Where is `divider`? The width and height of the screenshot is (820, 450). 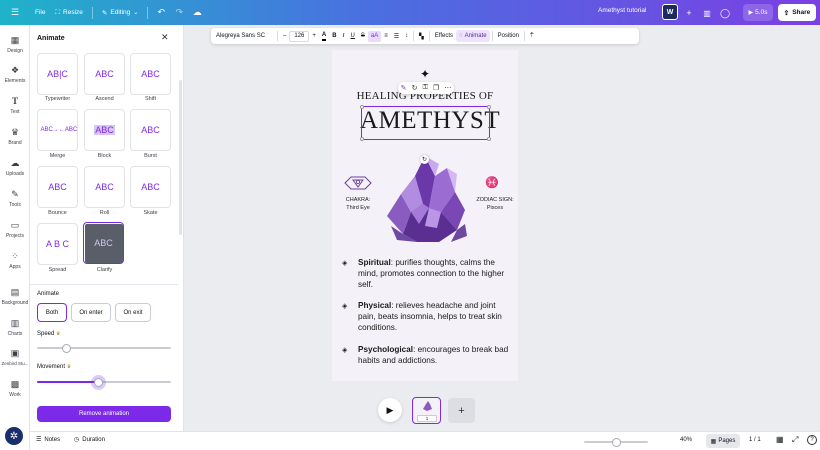 divider is located at coordinates (414, 36).